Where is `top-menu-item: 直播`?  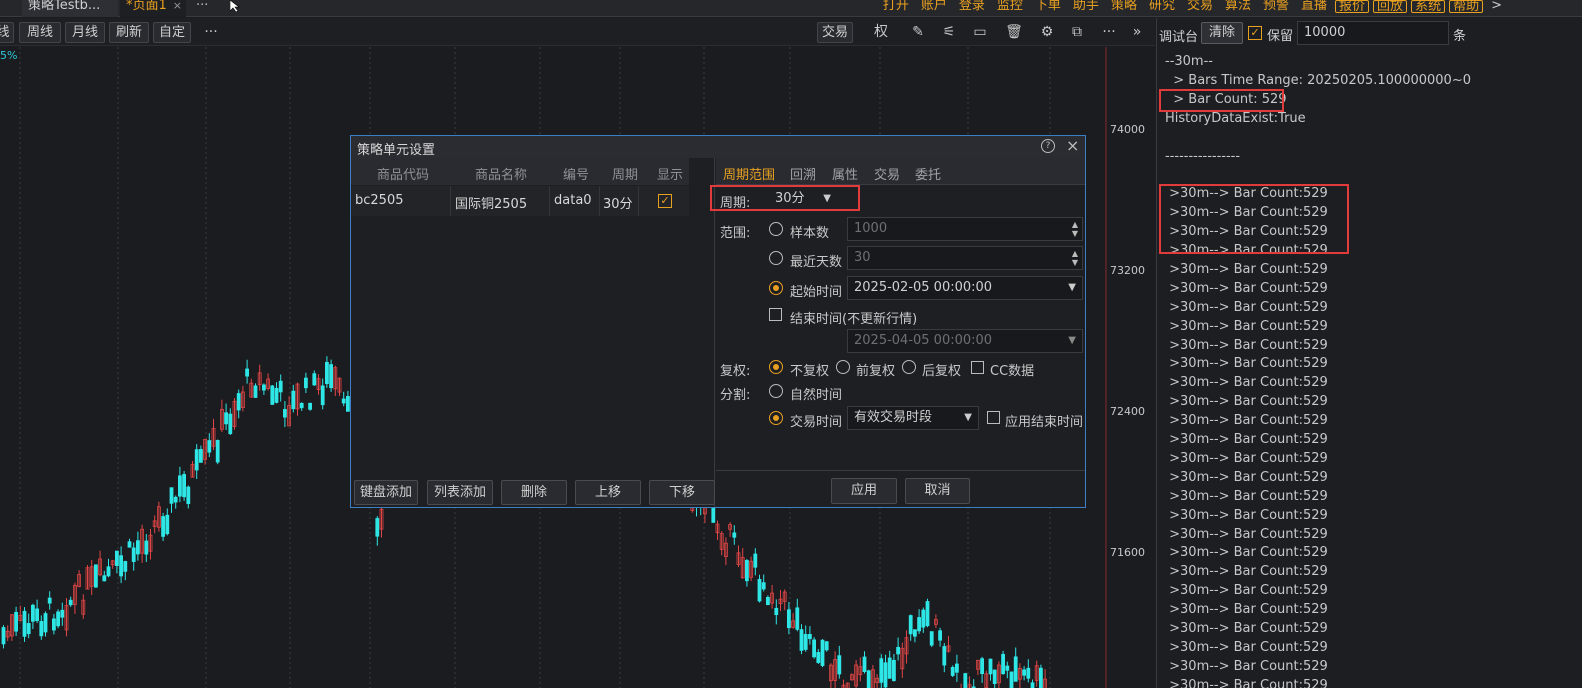 top-menu-item: 直播 is located at coordinates (1314, 8).